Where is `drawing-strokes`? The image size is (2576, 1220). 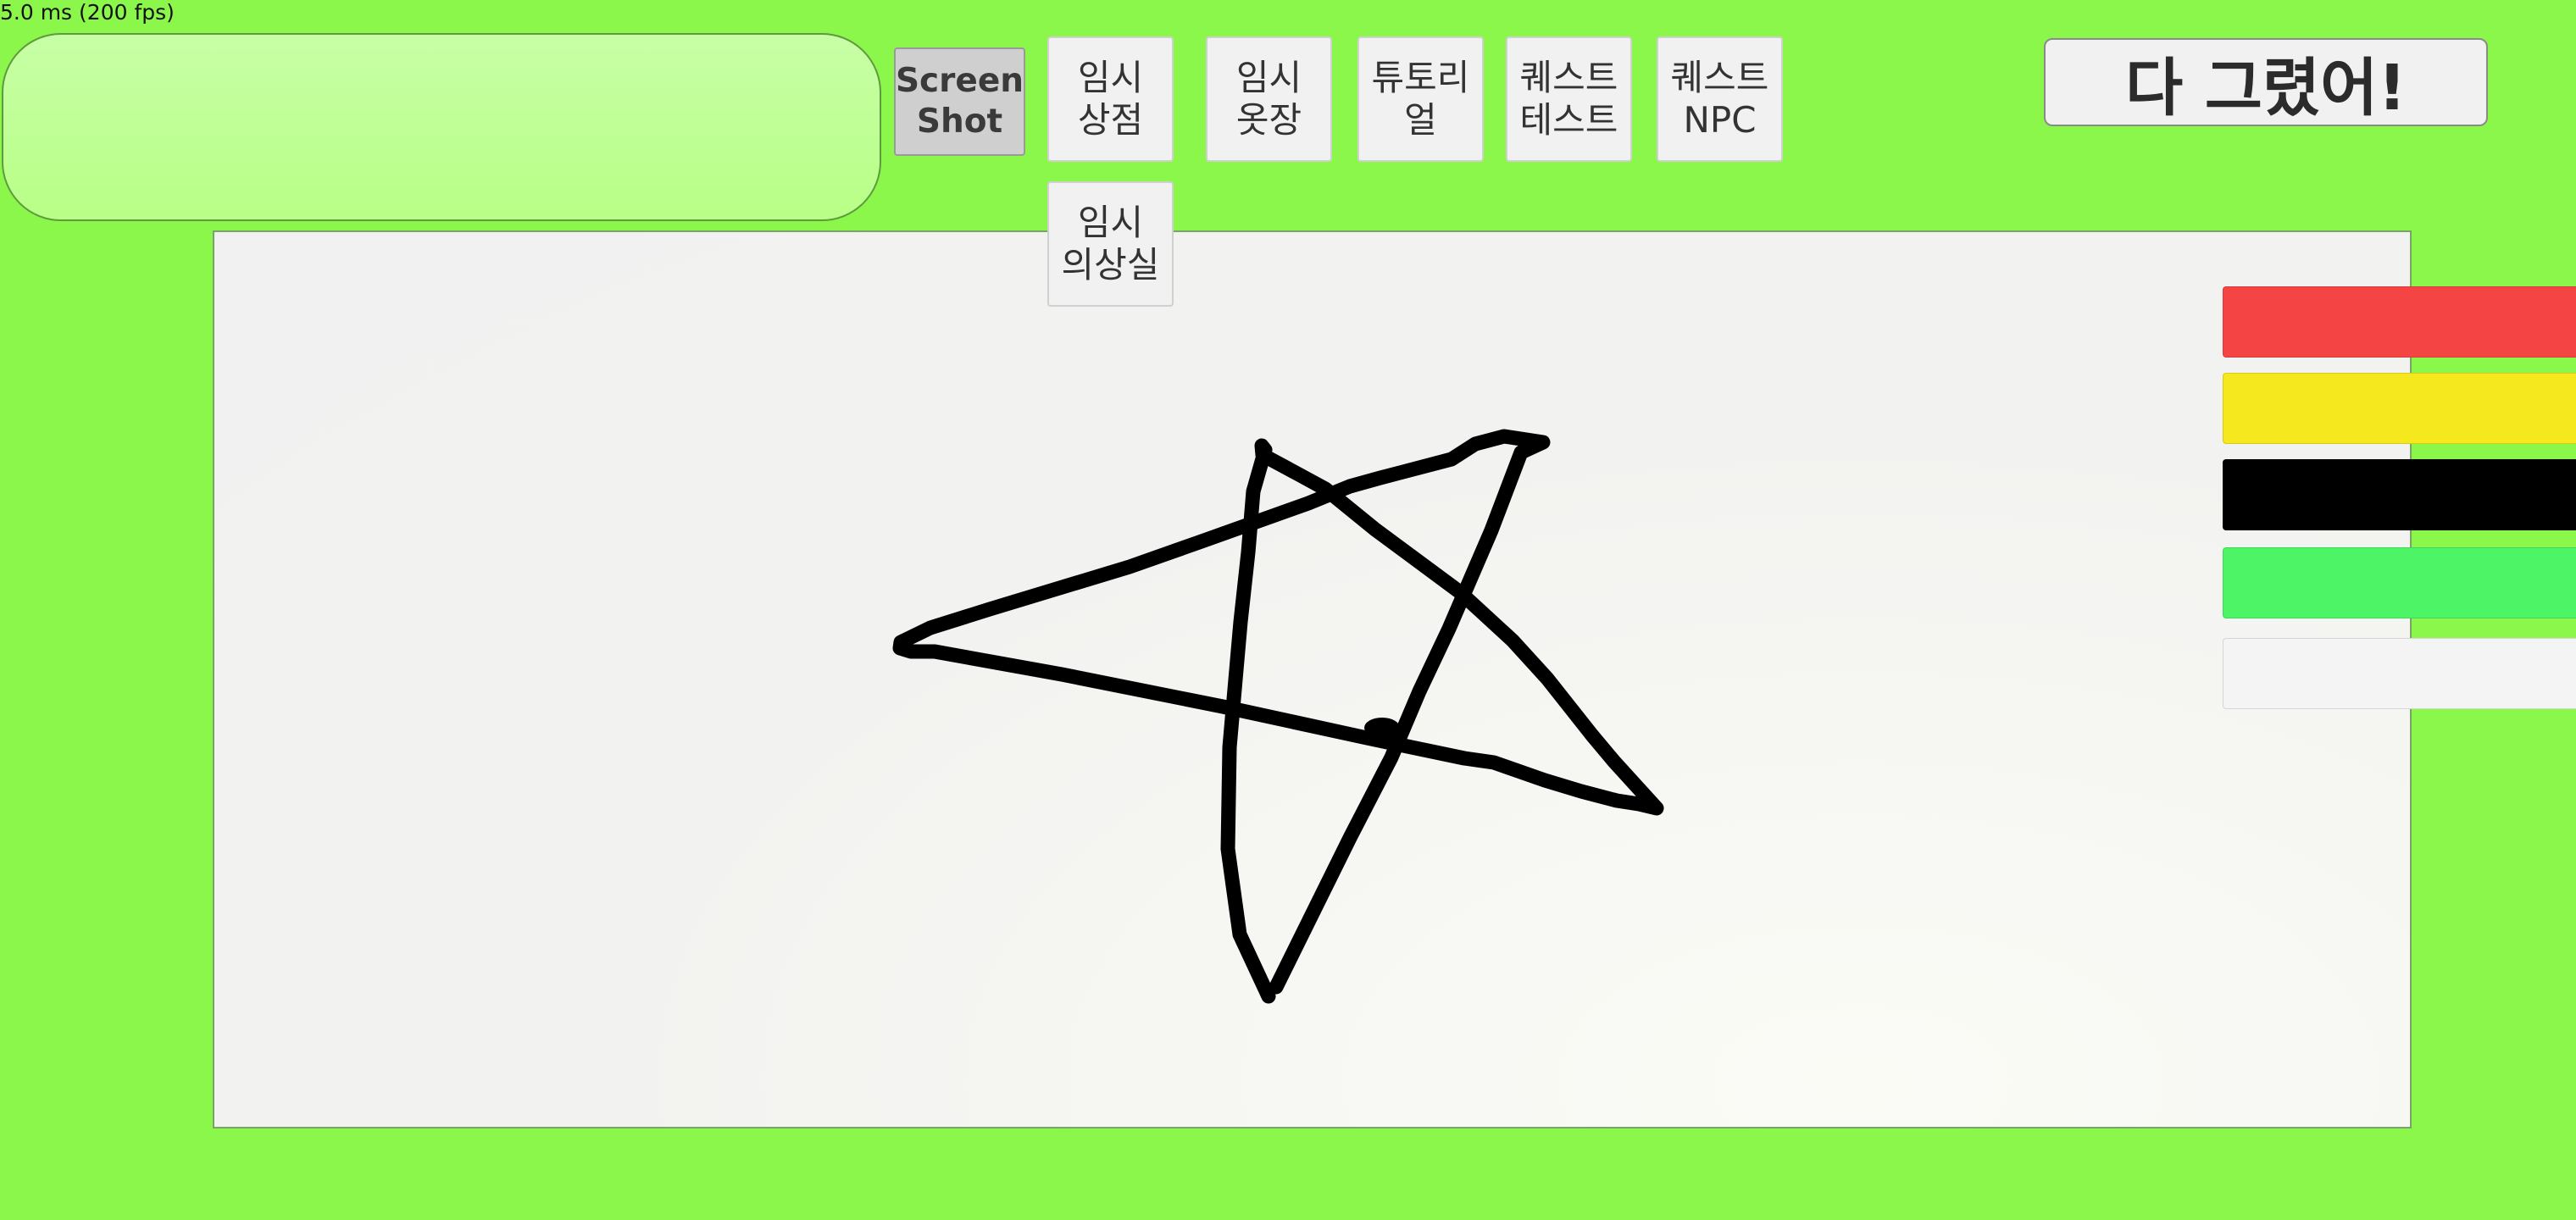
drawing-strokes is located at coordinates (1278, 716).